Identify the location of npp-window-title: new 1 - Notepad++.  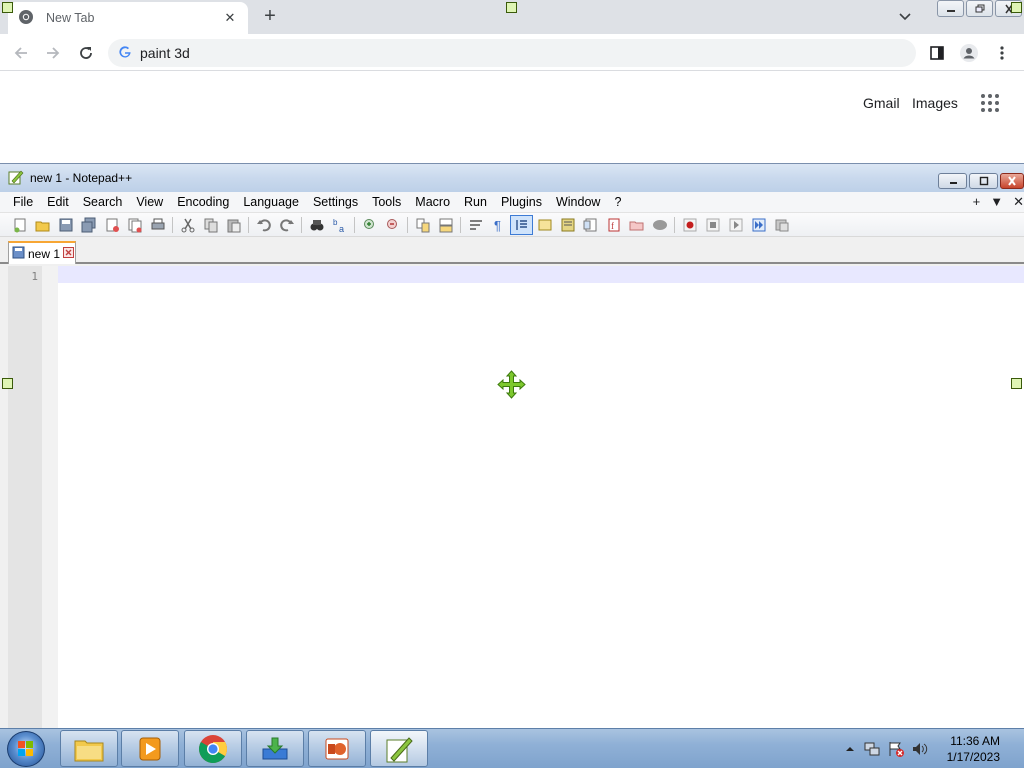
(81, 178).